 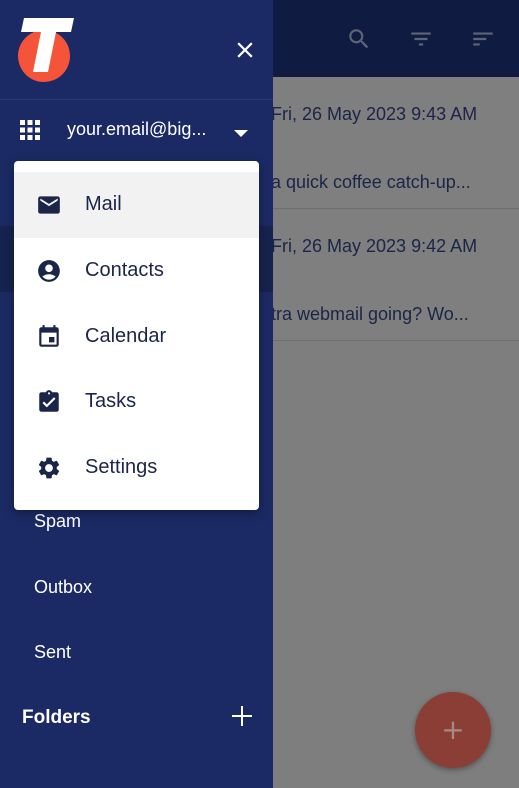 What do you see at coordinates (111, 401) in the screenshot?
I see `menu-label: Tasks` at bounding box center [111, 401].